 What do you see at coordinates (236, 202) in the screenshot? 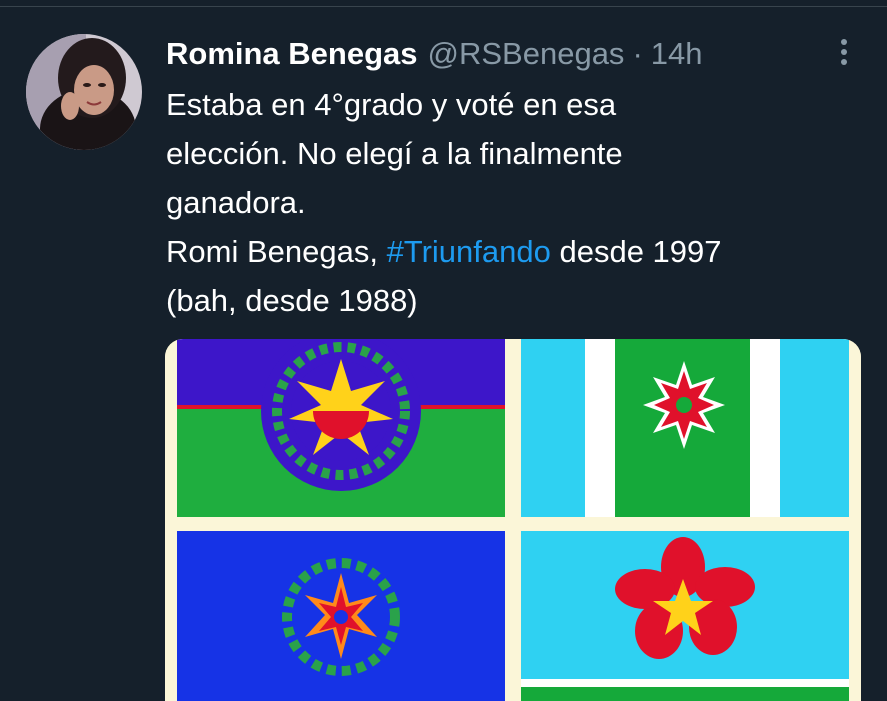
I see `tweet-text-line: ganadora.` at bounding box center [236, 202].